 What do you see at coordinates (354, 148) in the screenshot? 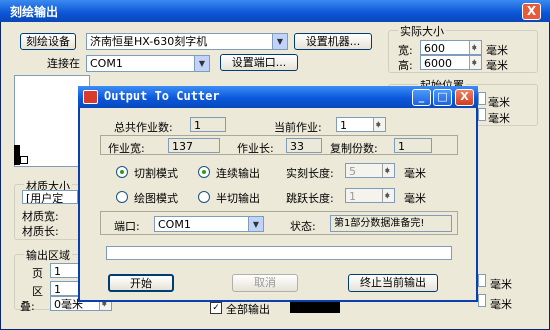
I see `copies-label: 复制份数:` at bounding box center [354, 148].